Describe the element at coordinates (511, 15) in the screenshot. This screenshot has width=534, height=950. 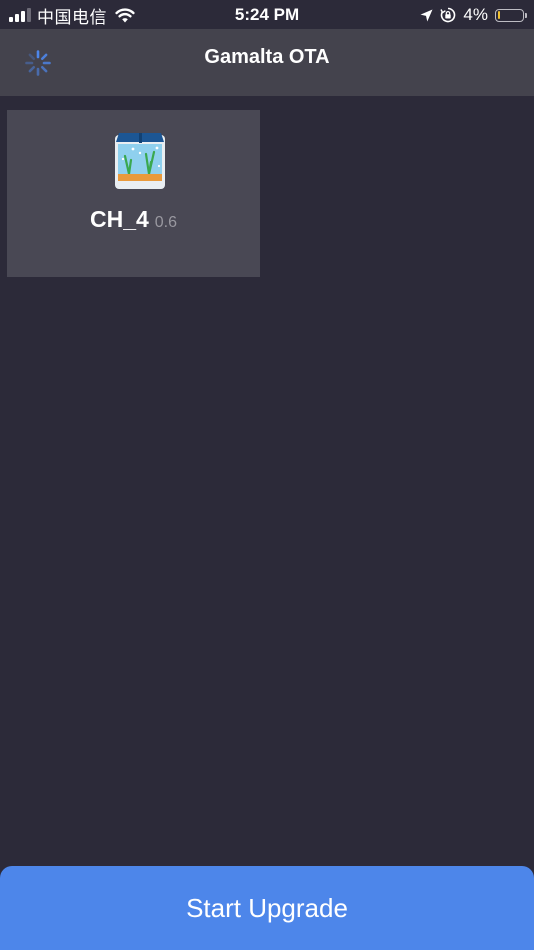
I see `battery-icon` at that location.